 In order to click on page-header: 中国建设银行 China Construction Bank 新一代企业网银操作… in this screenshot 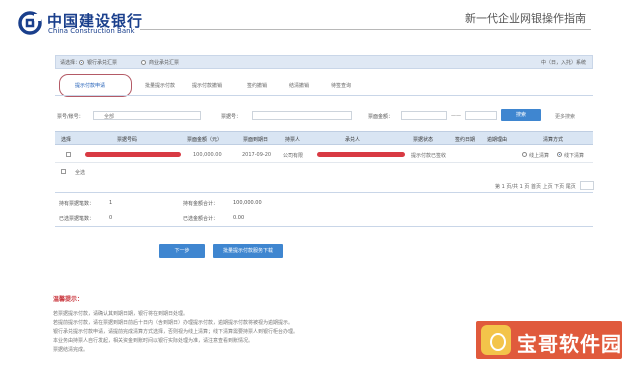, I will do `click(313, 18)`.